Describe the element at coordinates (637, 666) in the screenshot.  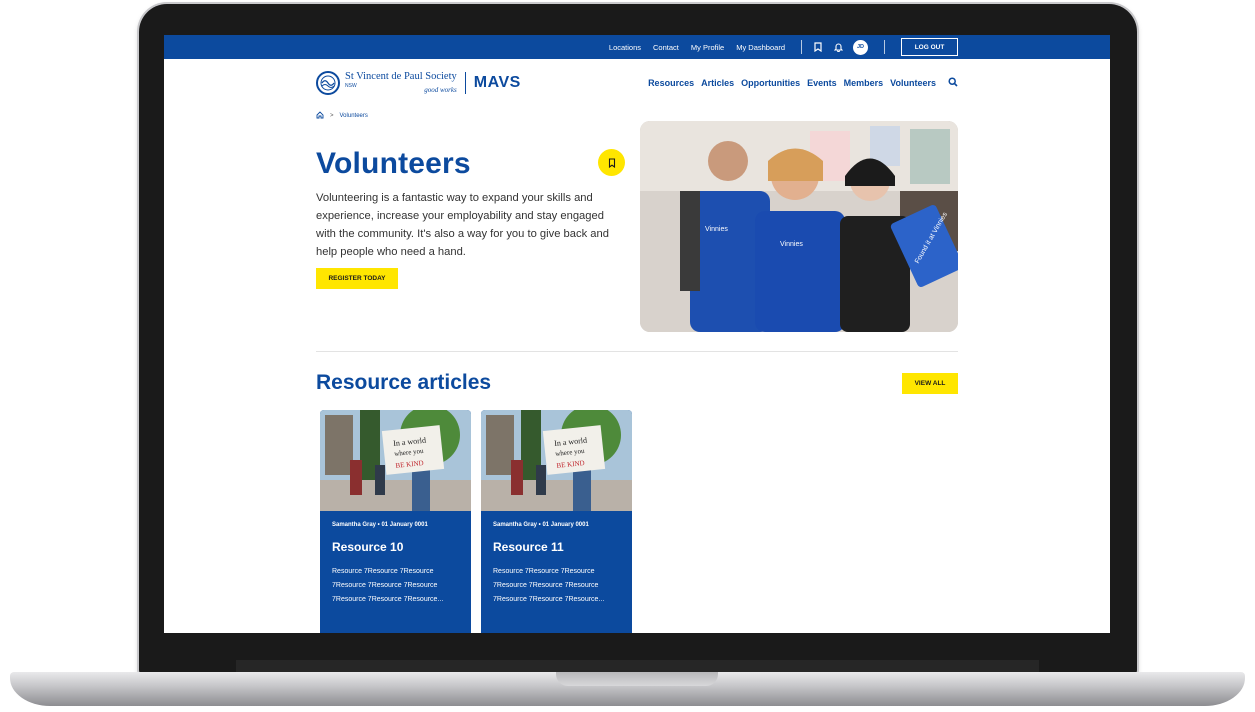
I see `laptop-hinge` at that location.